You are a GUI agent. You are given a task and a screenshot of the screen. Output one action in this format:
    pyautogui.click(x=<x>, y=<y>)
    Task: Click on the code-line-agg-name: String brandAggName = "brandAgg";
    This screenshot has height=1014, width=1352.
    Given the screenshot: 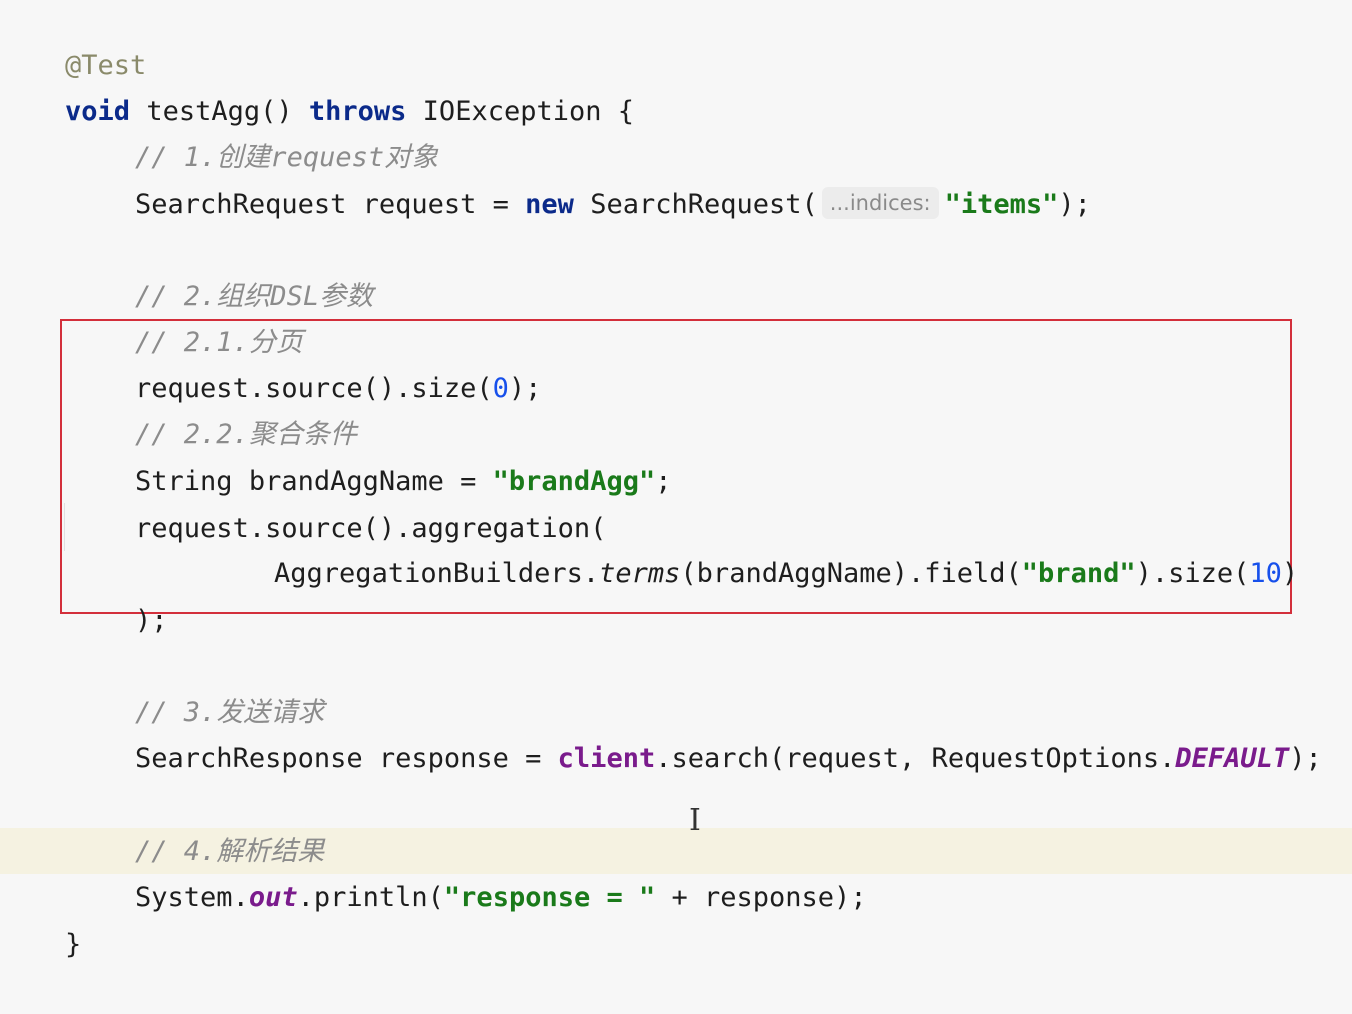 What is the action you would take?
    pyautogui.click(x=370, y=455)
    